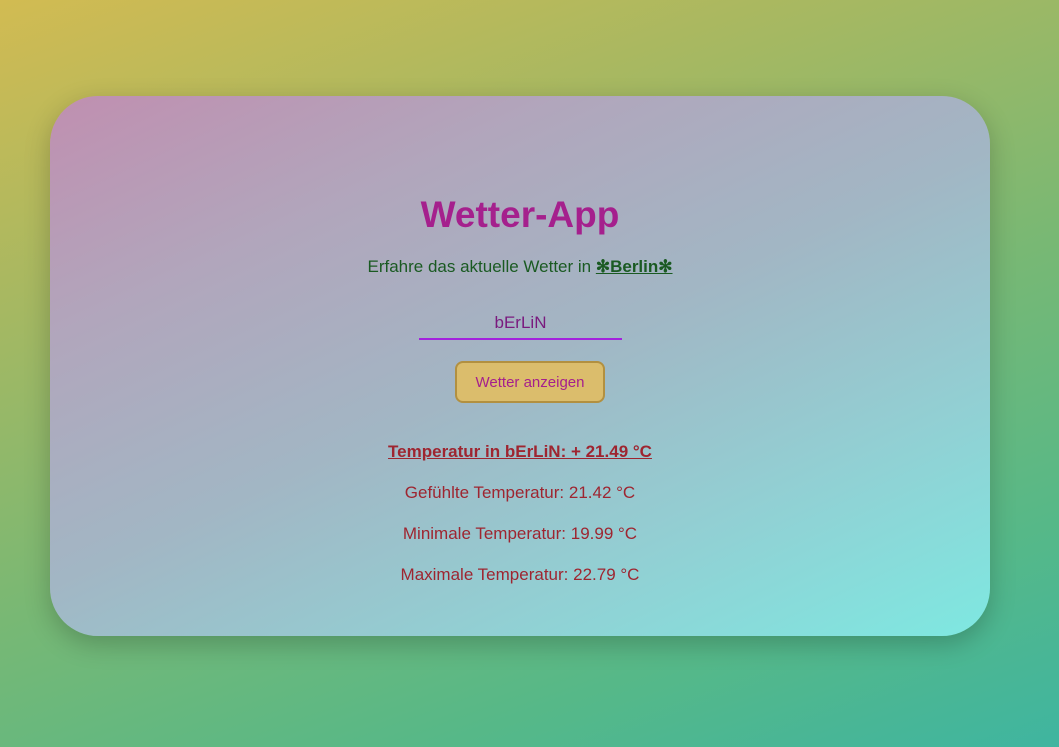 The image size is (1059, 747). What do you see at coordinates (481, 266) in the screenshot?
I see `subtitle-text: Erfahre das aktuelle Wetter in` at bounding box center [481, 266].